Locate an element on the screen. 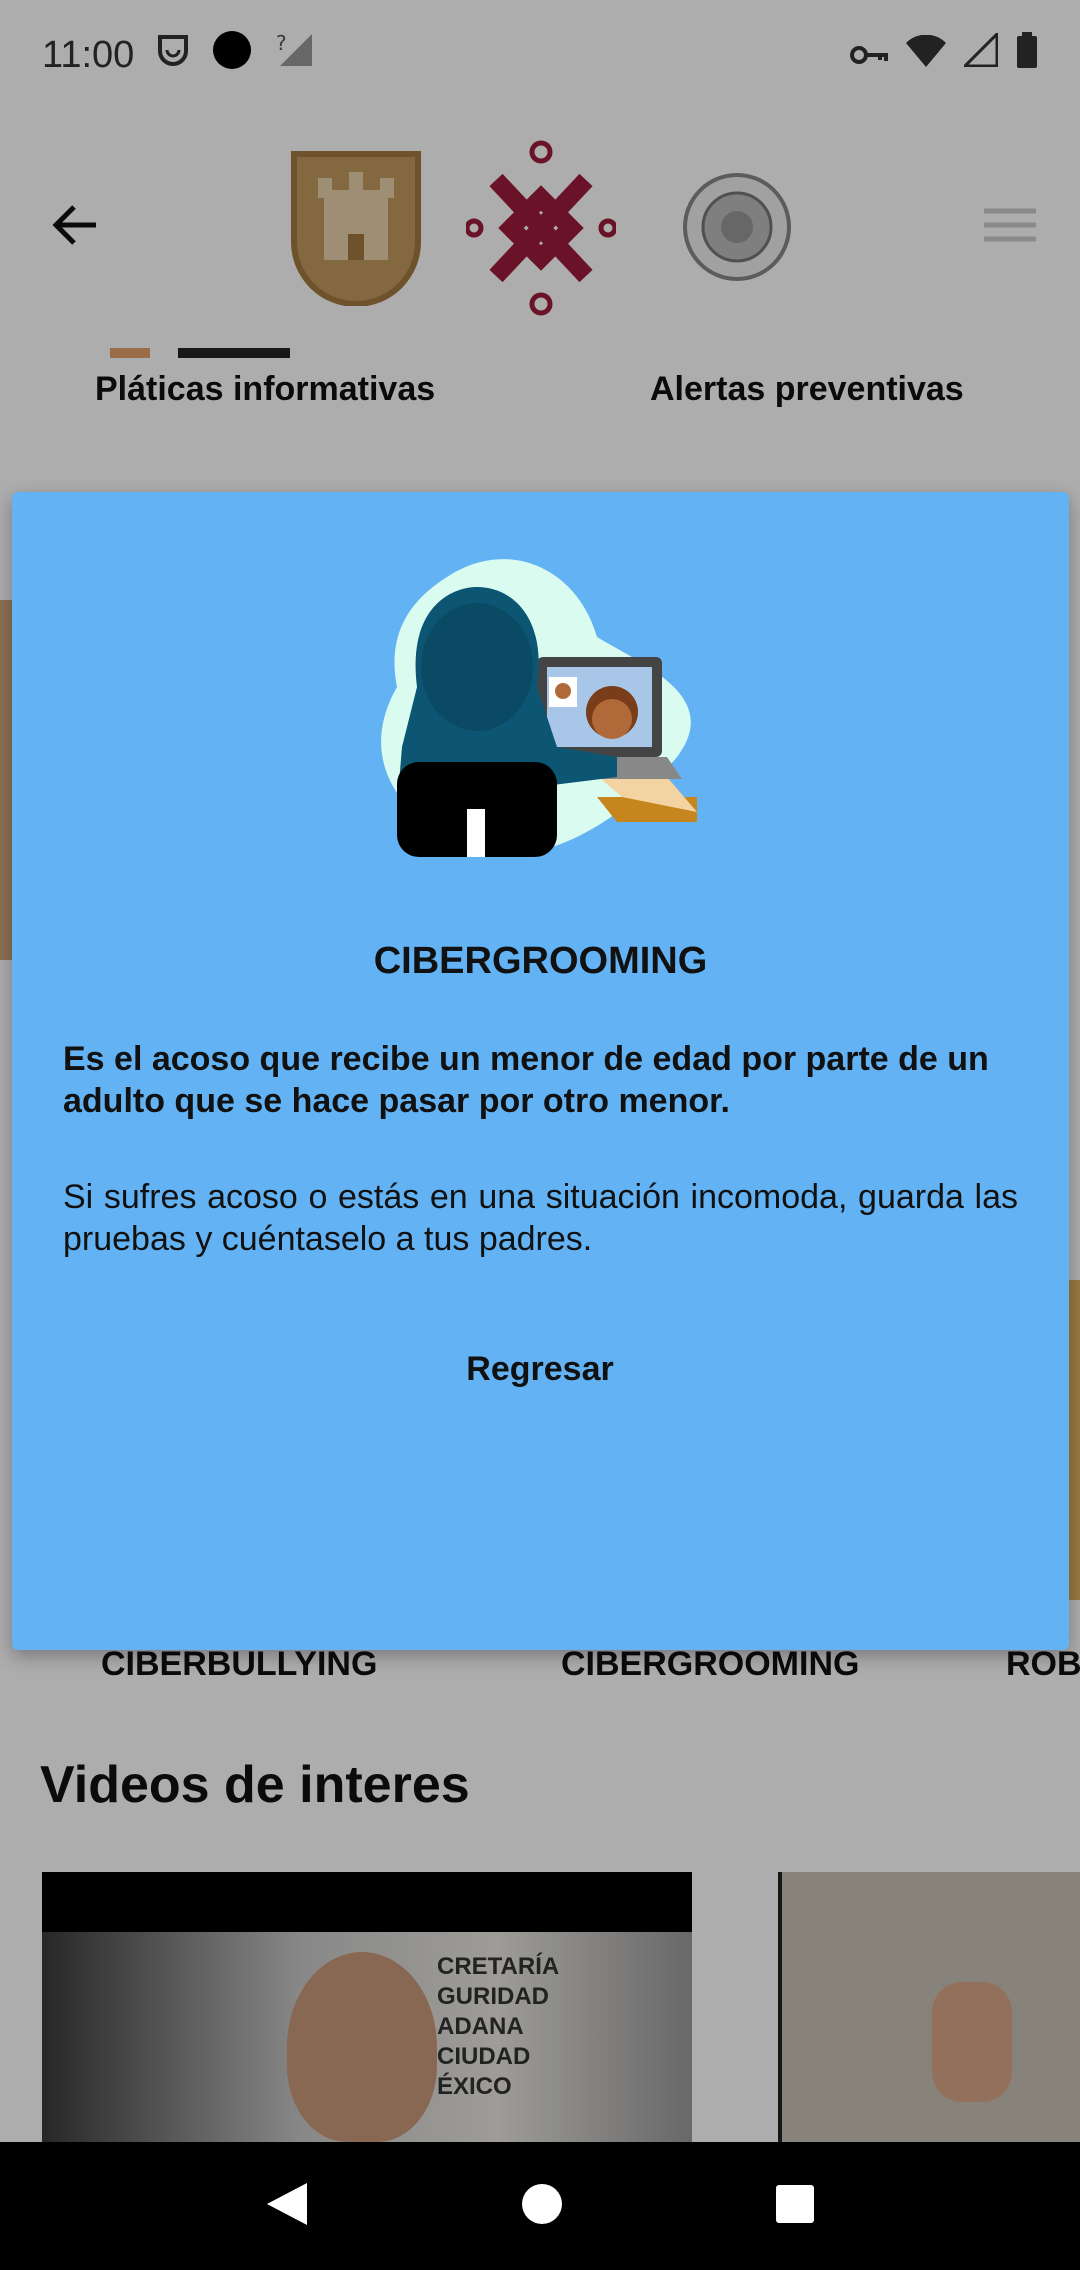  cibergrooming-illustration is located at coordinates (547, 712).